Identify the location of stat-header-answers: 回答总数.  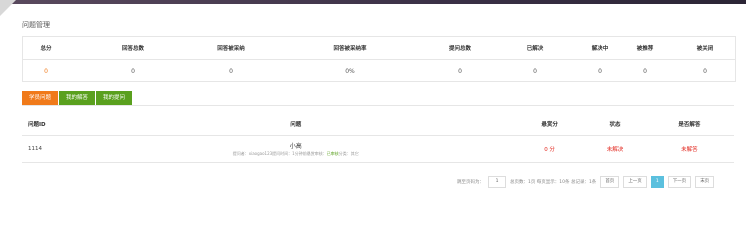
(132, 49).